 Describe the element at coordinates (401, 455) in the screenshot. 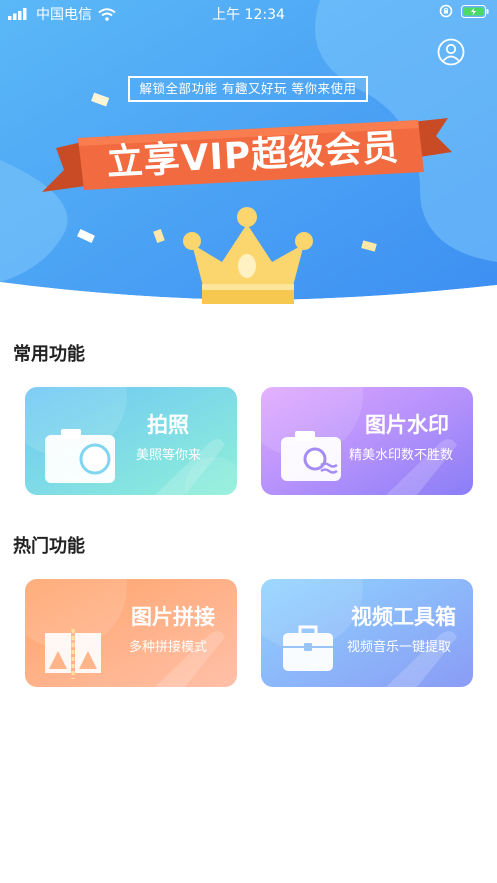

I see `card-subtitle: 精美水印数不胜数` at that location.